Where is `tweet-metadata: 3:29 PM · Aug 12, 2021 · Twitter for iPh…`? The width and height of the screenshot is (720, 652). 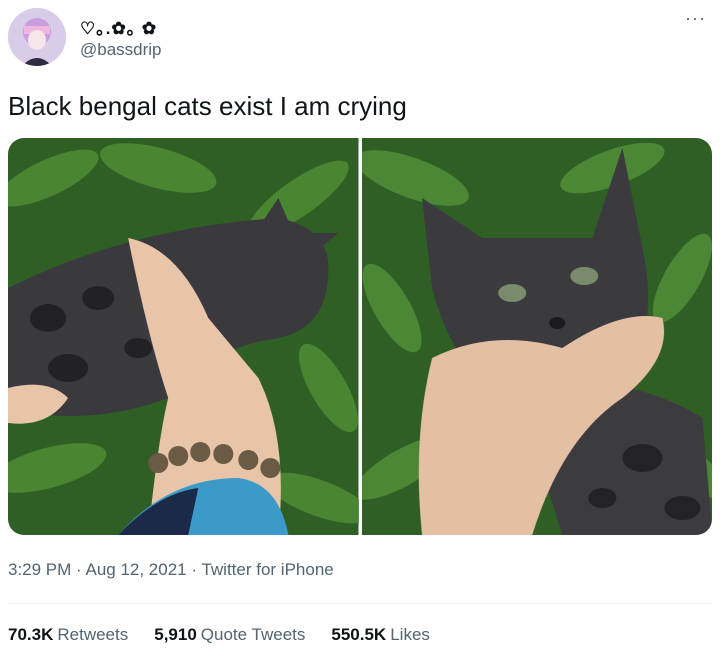
tweet-metadata: 3:29 PM · Aug 12, 2021 · Twitter for iPh… is located at coordinates (171, 570).